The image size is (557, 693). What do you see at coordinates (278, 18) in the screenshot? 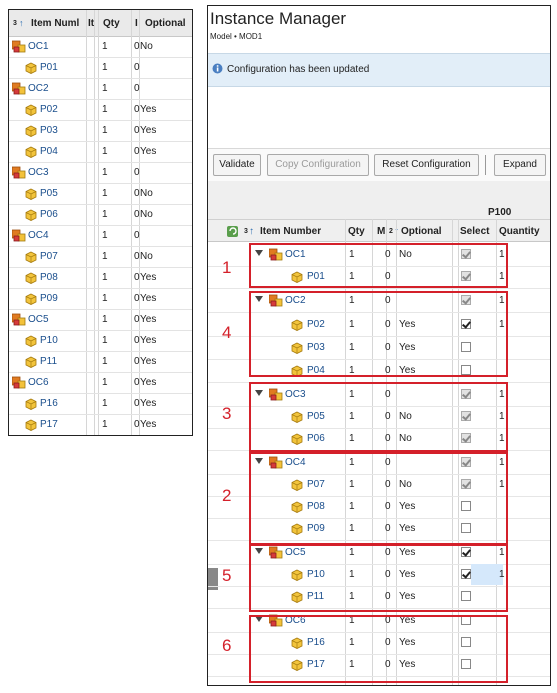
I see `page-title: Instance Manager` at bounding box center [278, 18].